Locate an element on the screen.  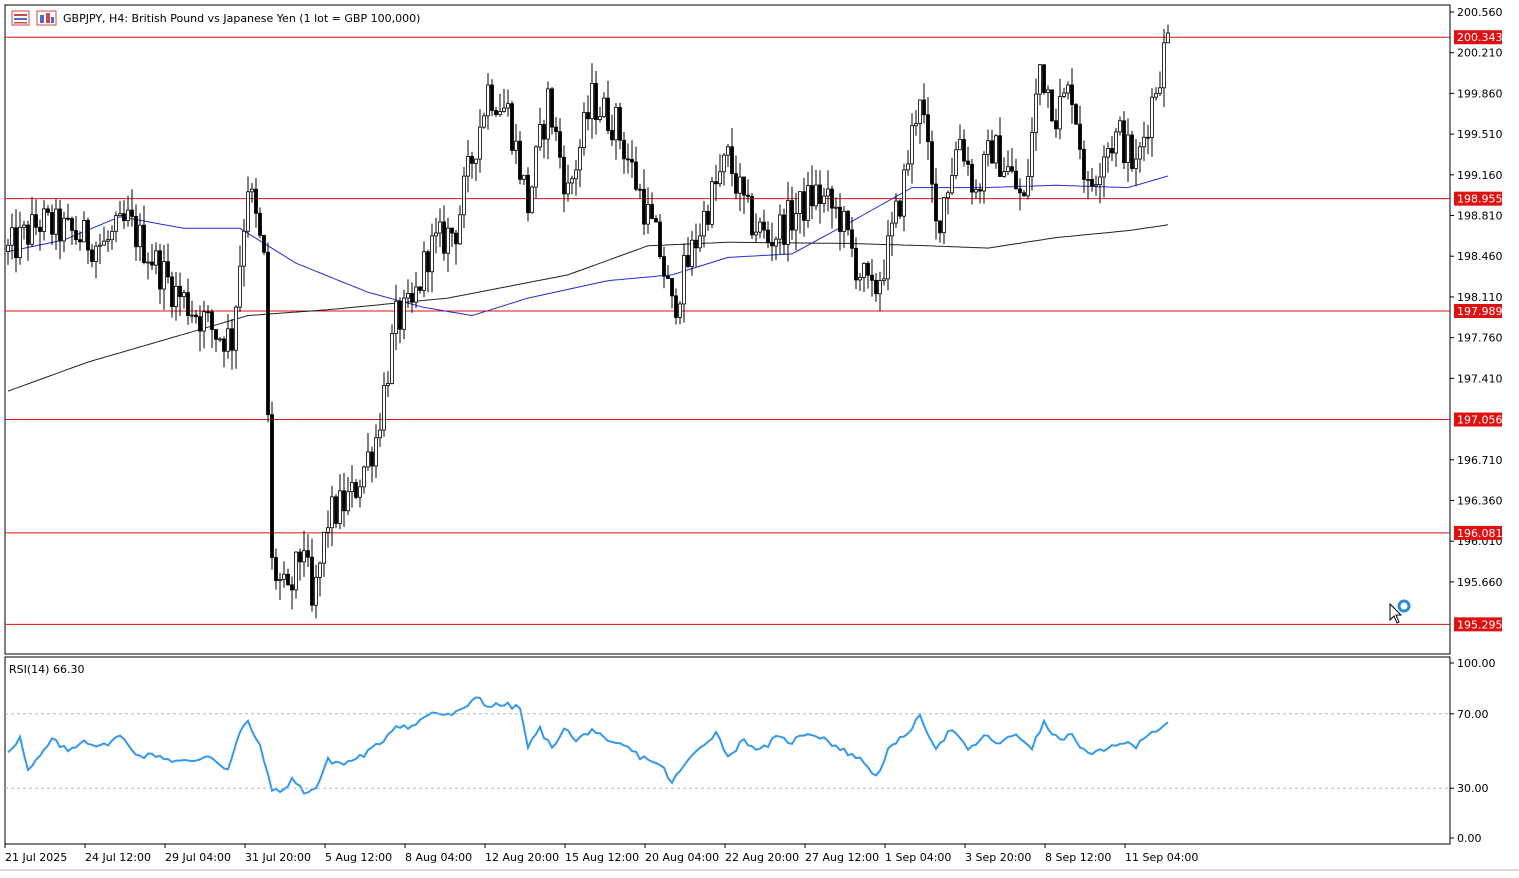
rsi-tick-label: 100.00 is located at coordinates (1476, 663).